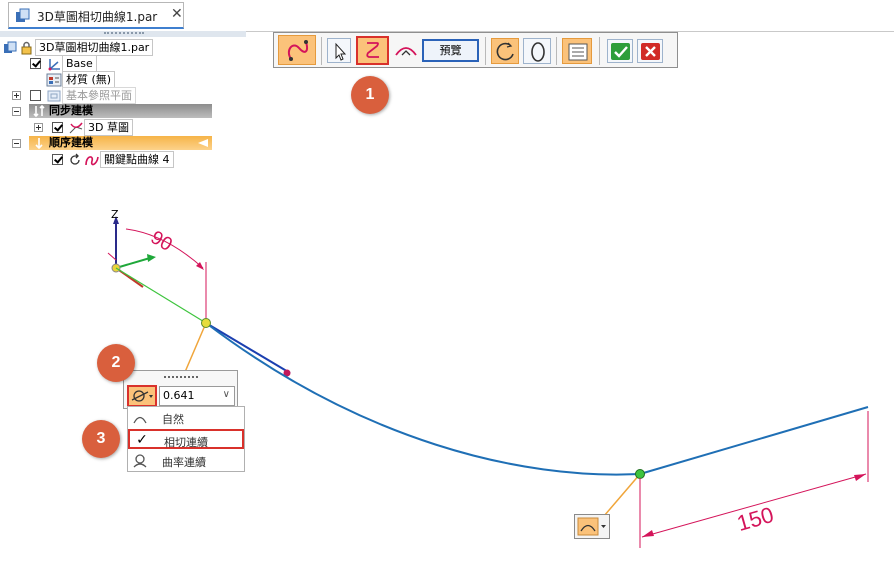 The width and height of the screenshot is (894, 570). I want to click on coordinate-triad, so click(133, 252).